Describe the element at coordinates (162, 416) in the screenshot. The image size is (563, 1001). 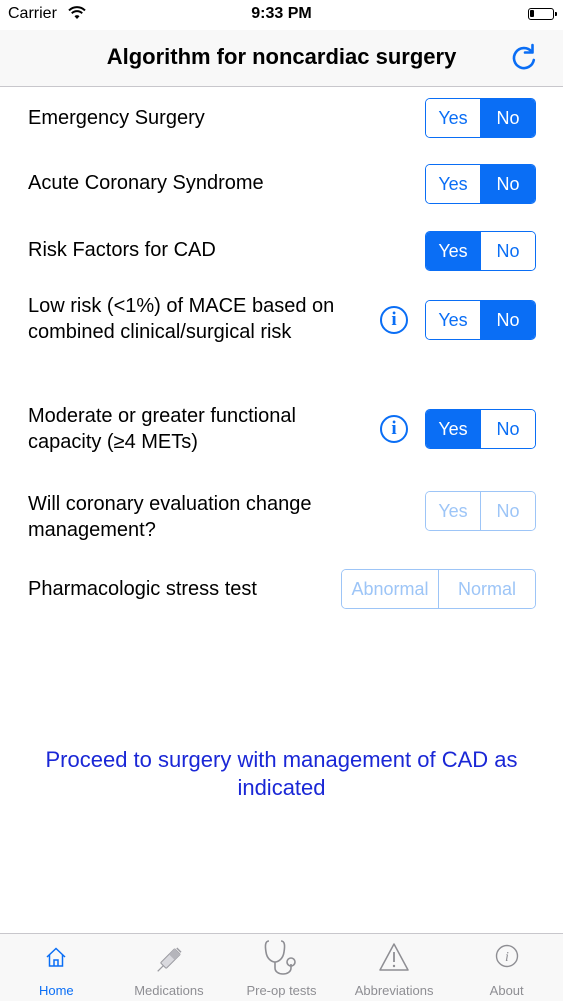
I see `label-line-1: Moderate or greater functional` at that location.